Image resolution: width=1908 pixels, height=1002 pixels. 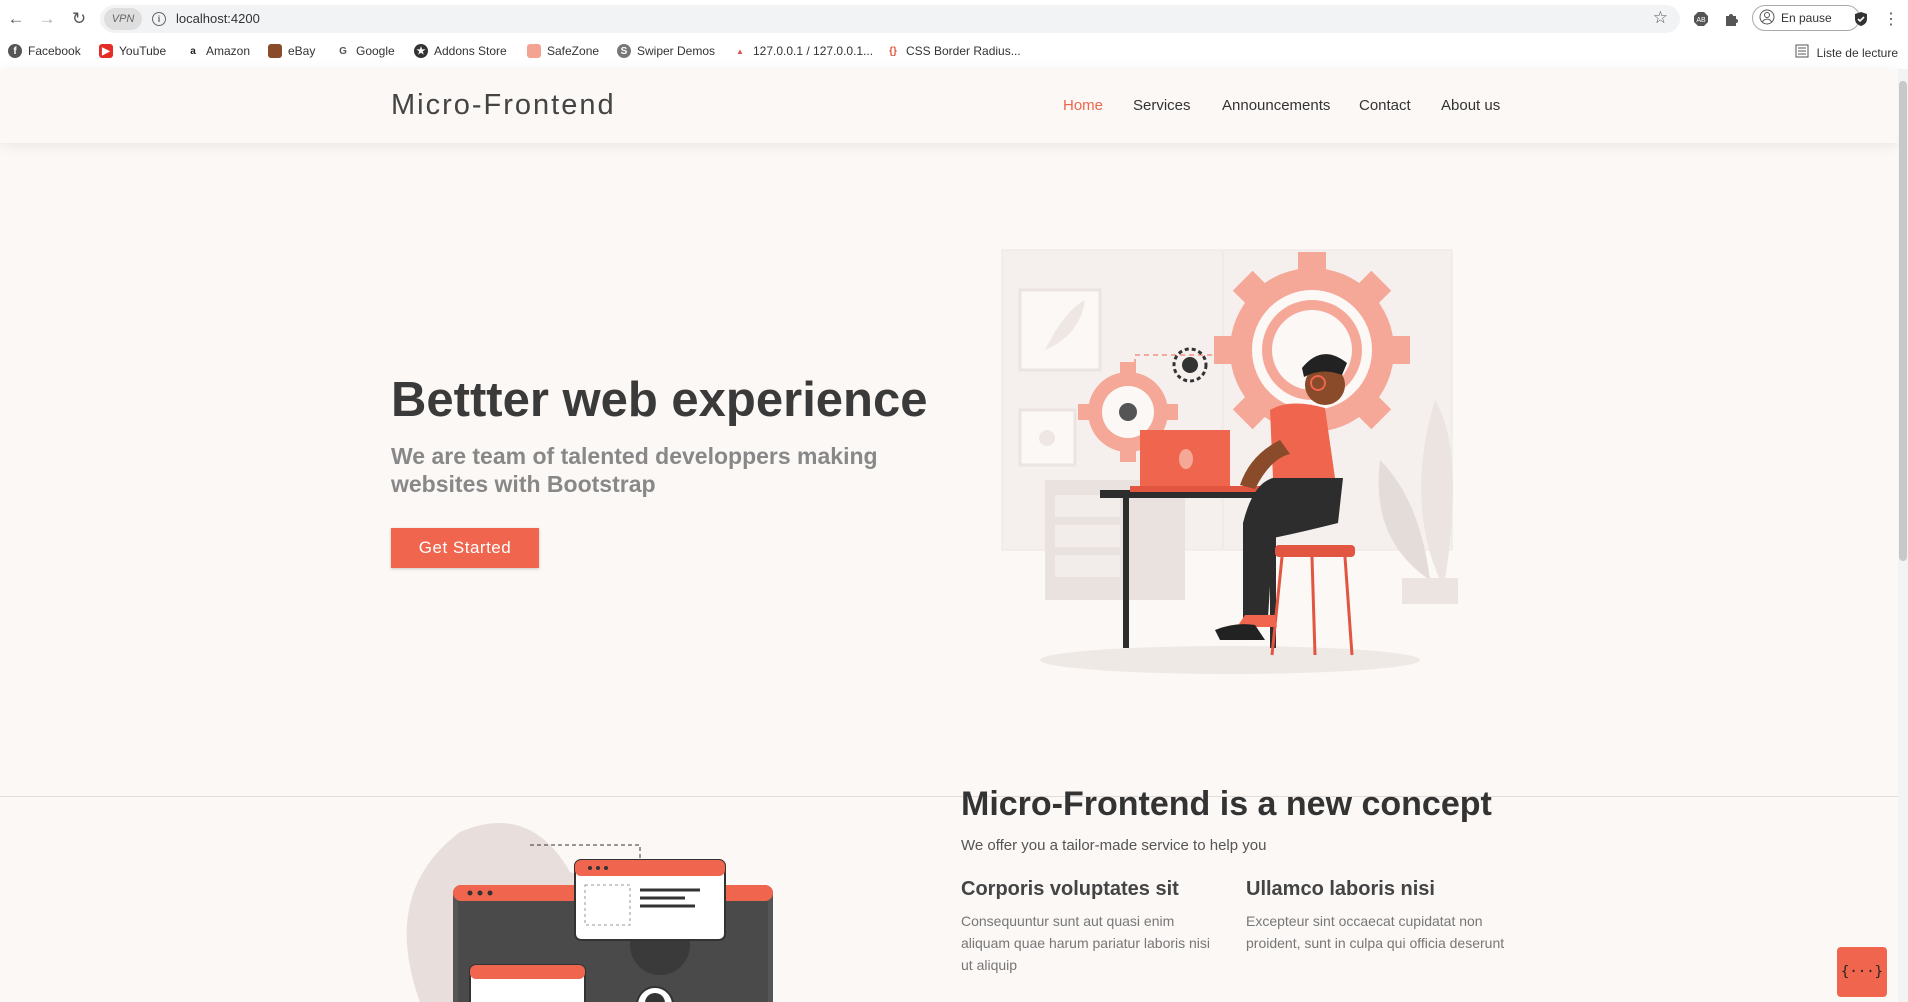 I want to click on site-logo: Micro-Frontend, so click(x=503, y=105).